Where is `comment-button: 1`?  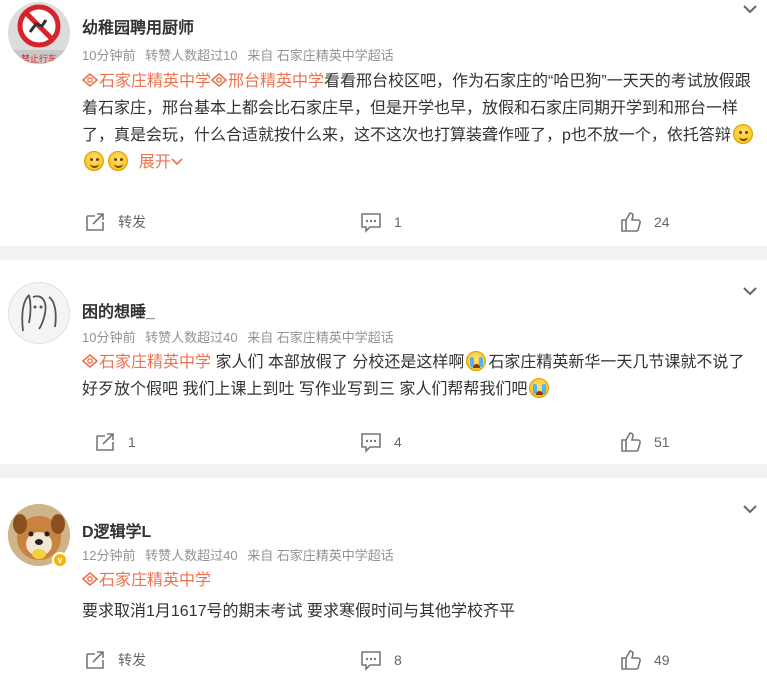 comment-button: 1 is located at coordinates (381, 222).